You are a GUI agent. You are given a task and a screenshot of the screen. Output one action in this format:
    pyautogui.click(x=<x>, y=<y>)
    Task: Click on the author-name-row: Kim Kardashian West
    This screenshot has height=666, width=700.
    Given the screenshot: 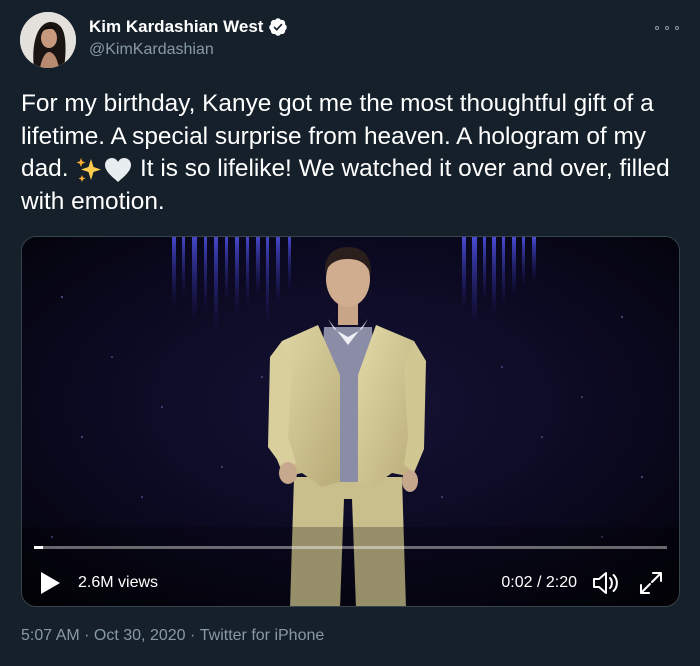 What is the action you would take?
    pyautogui.click(x=188, y=27)
    